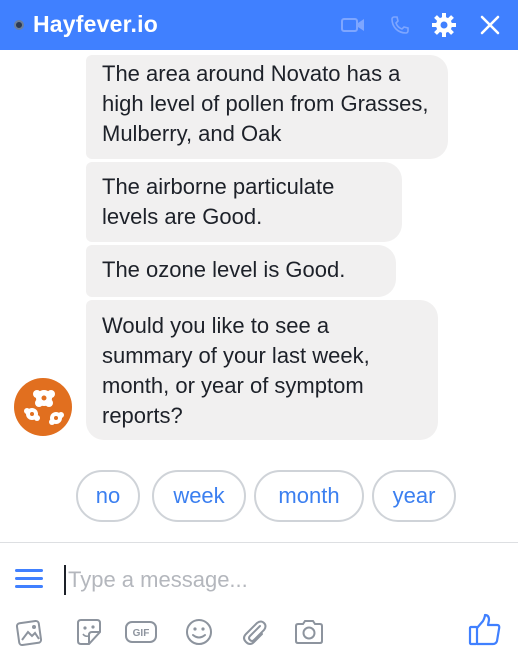  Describe the element at coordinates (490, 25) in the screenshot. I see `close-icon` at that location.